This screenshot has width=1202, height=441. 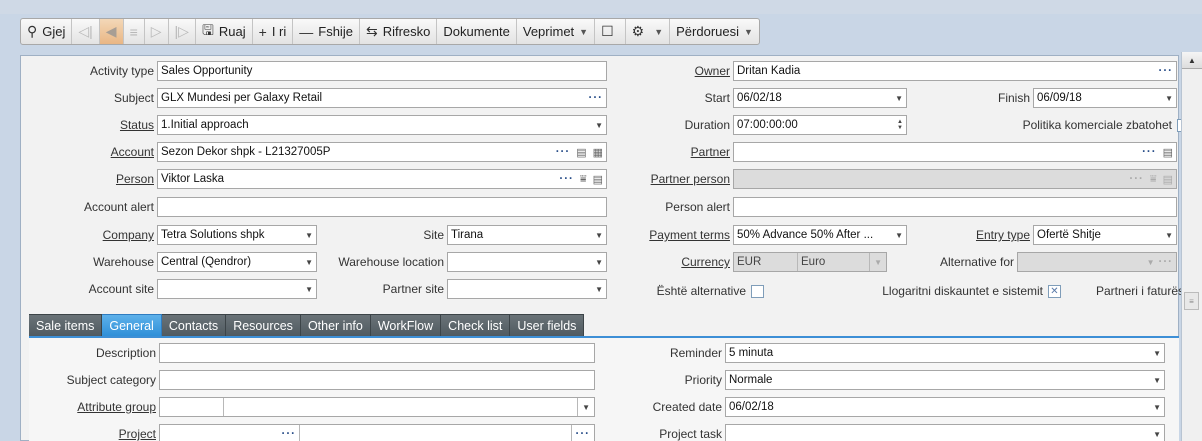 What do you see at coordinates (1139, 291) in the screenshot?
I see `invoice-partner-label: Partneri i faturës` at bounding box center [1139, 291].